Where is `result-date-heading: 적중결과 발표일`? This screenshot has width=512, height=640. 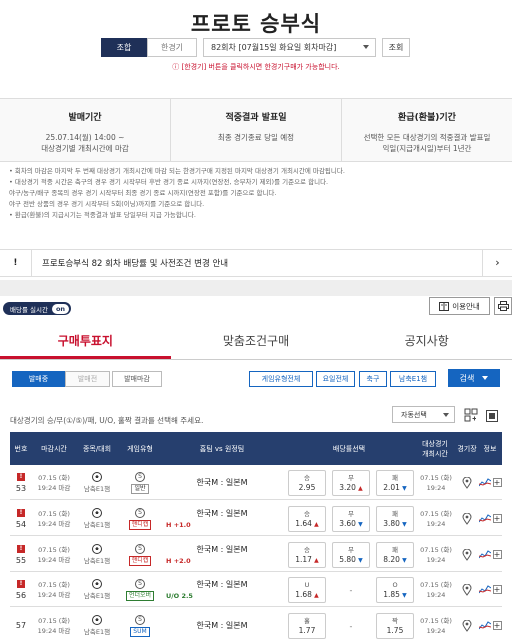 result-date-heading: 적중결과 발표일 is located at coordinates (256, 118).